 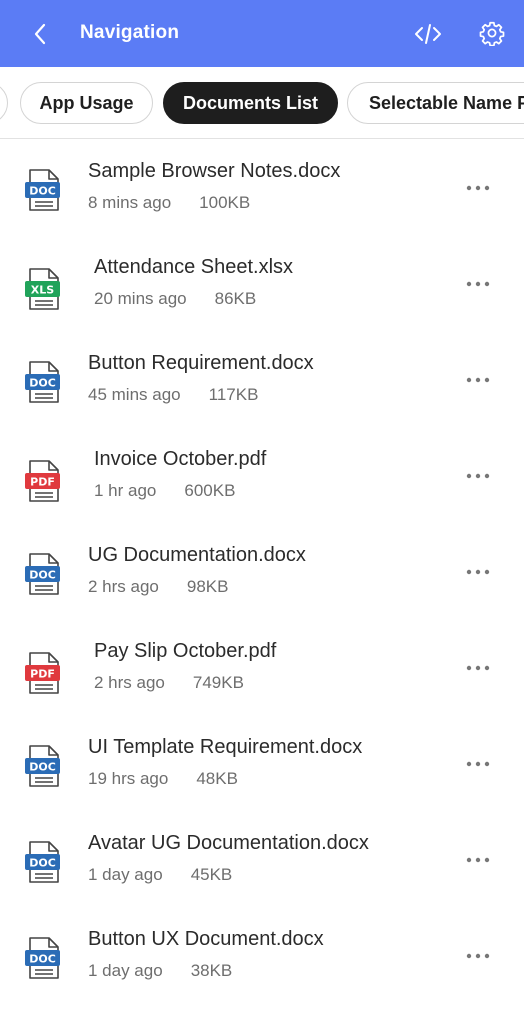 I want to click on back-button, so click(x=40, y=34).